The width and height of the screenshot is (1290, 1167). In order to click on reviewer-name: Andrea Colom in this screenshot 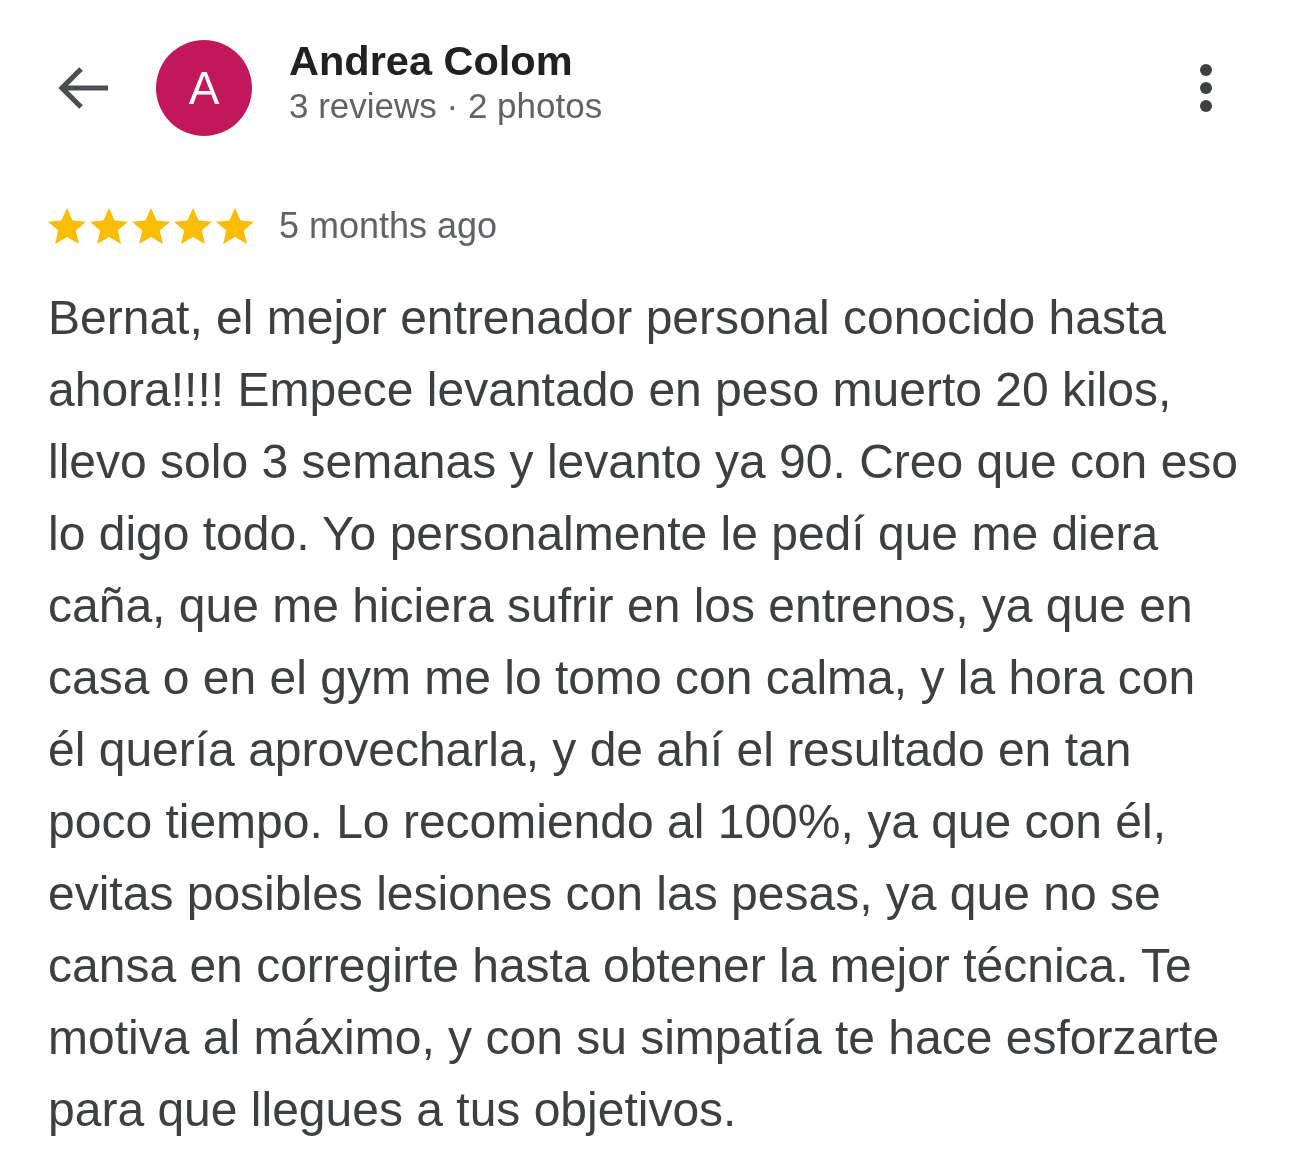, I will do `click(431, 61)`.